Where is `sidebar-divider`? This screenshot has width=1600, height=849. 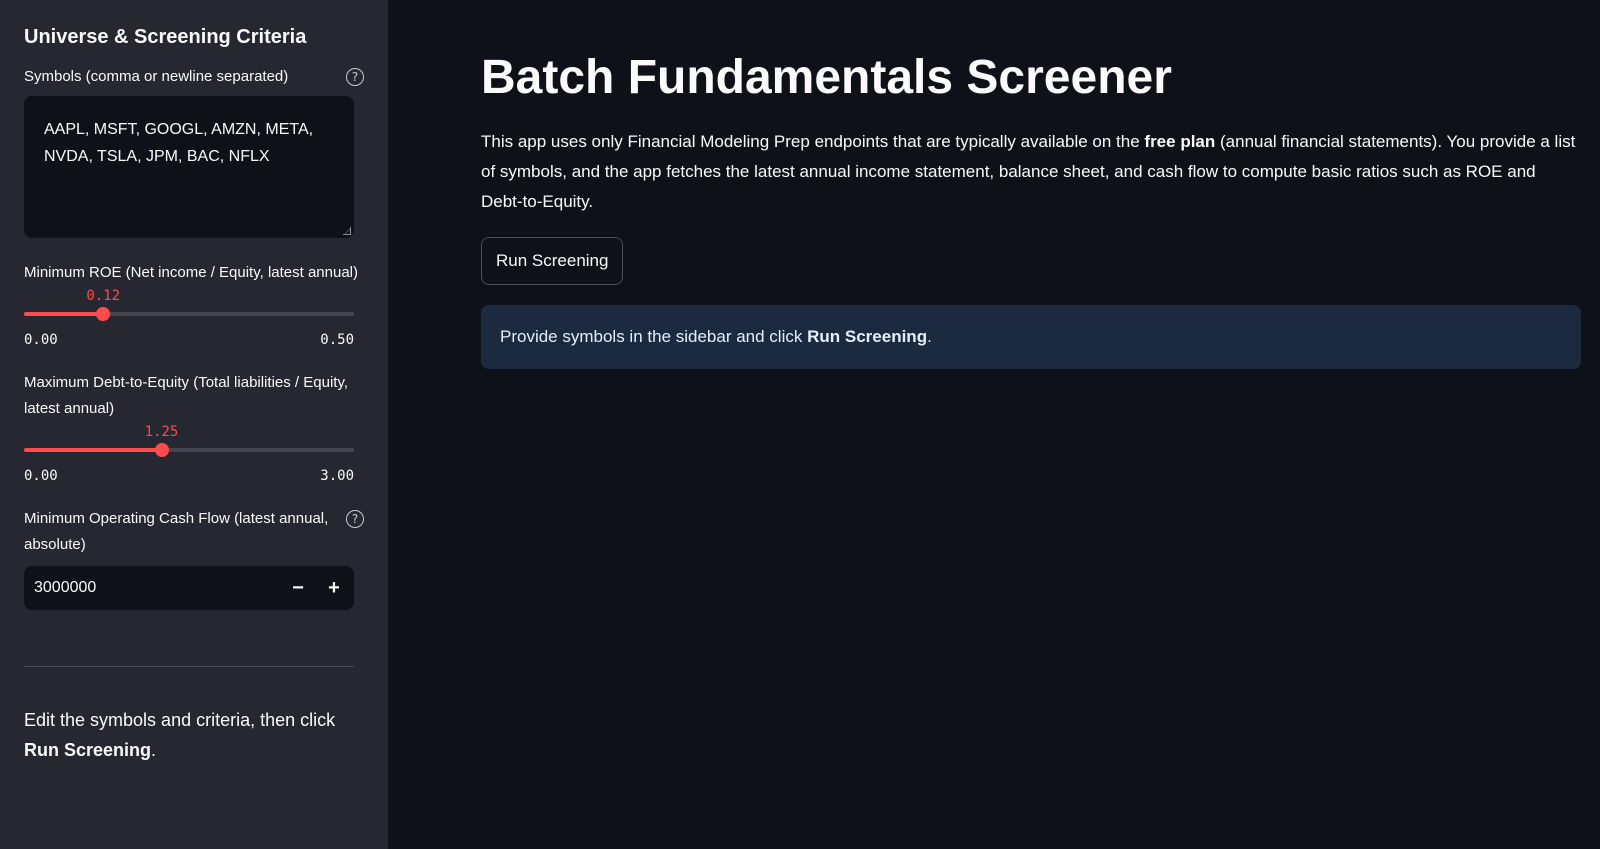 sidebar-divider is located at coordinates (189, 666).